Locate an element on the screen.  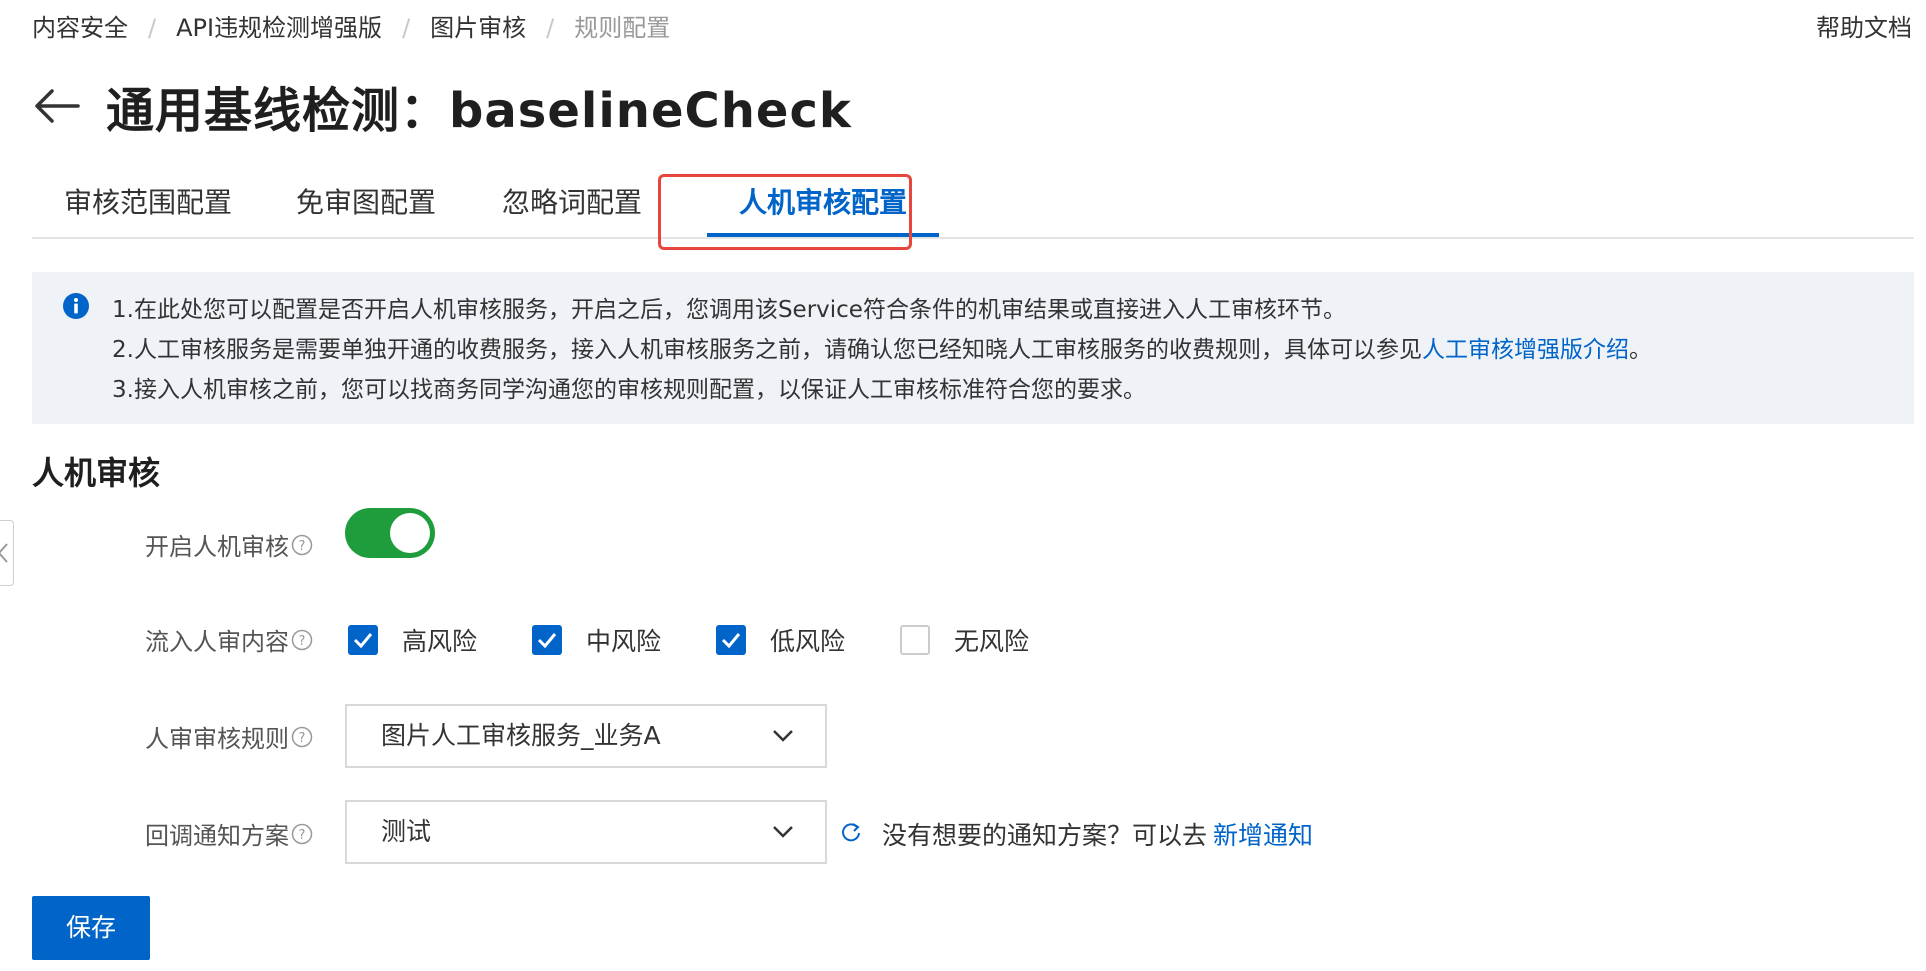
enable-review-switch is located at coordinates (390, 533).